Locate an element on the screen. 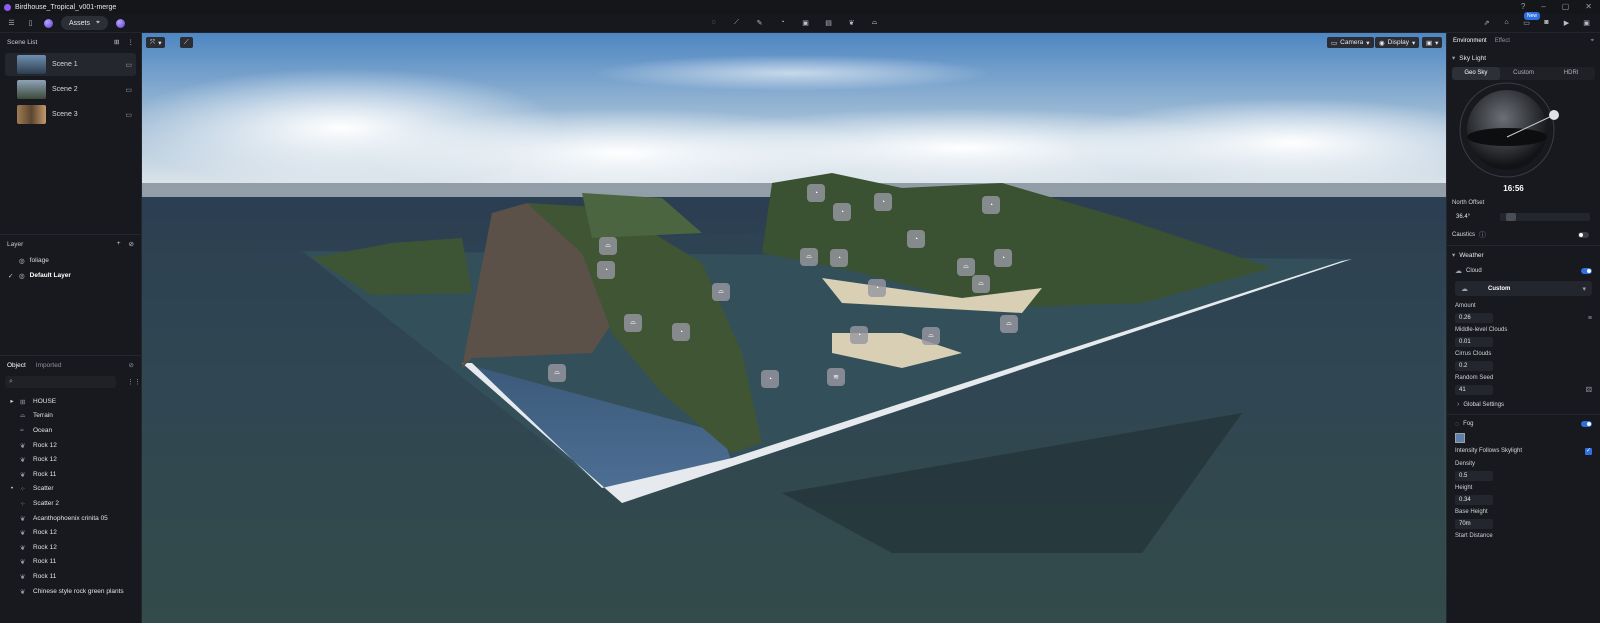  camera-icon: ◙ is located at coordinates (1546, 22).